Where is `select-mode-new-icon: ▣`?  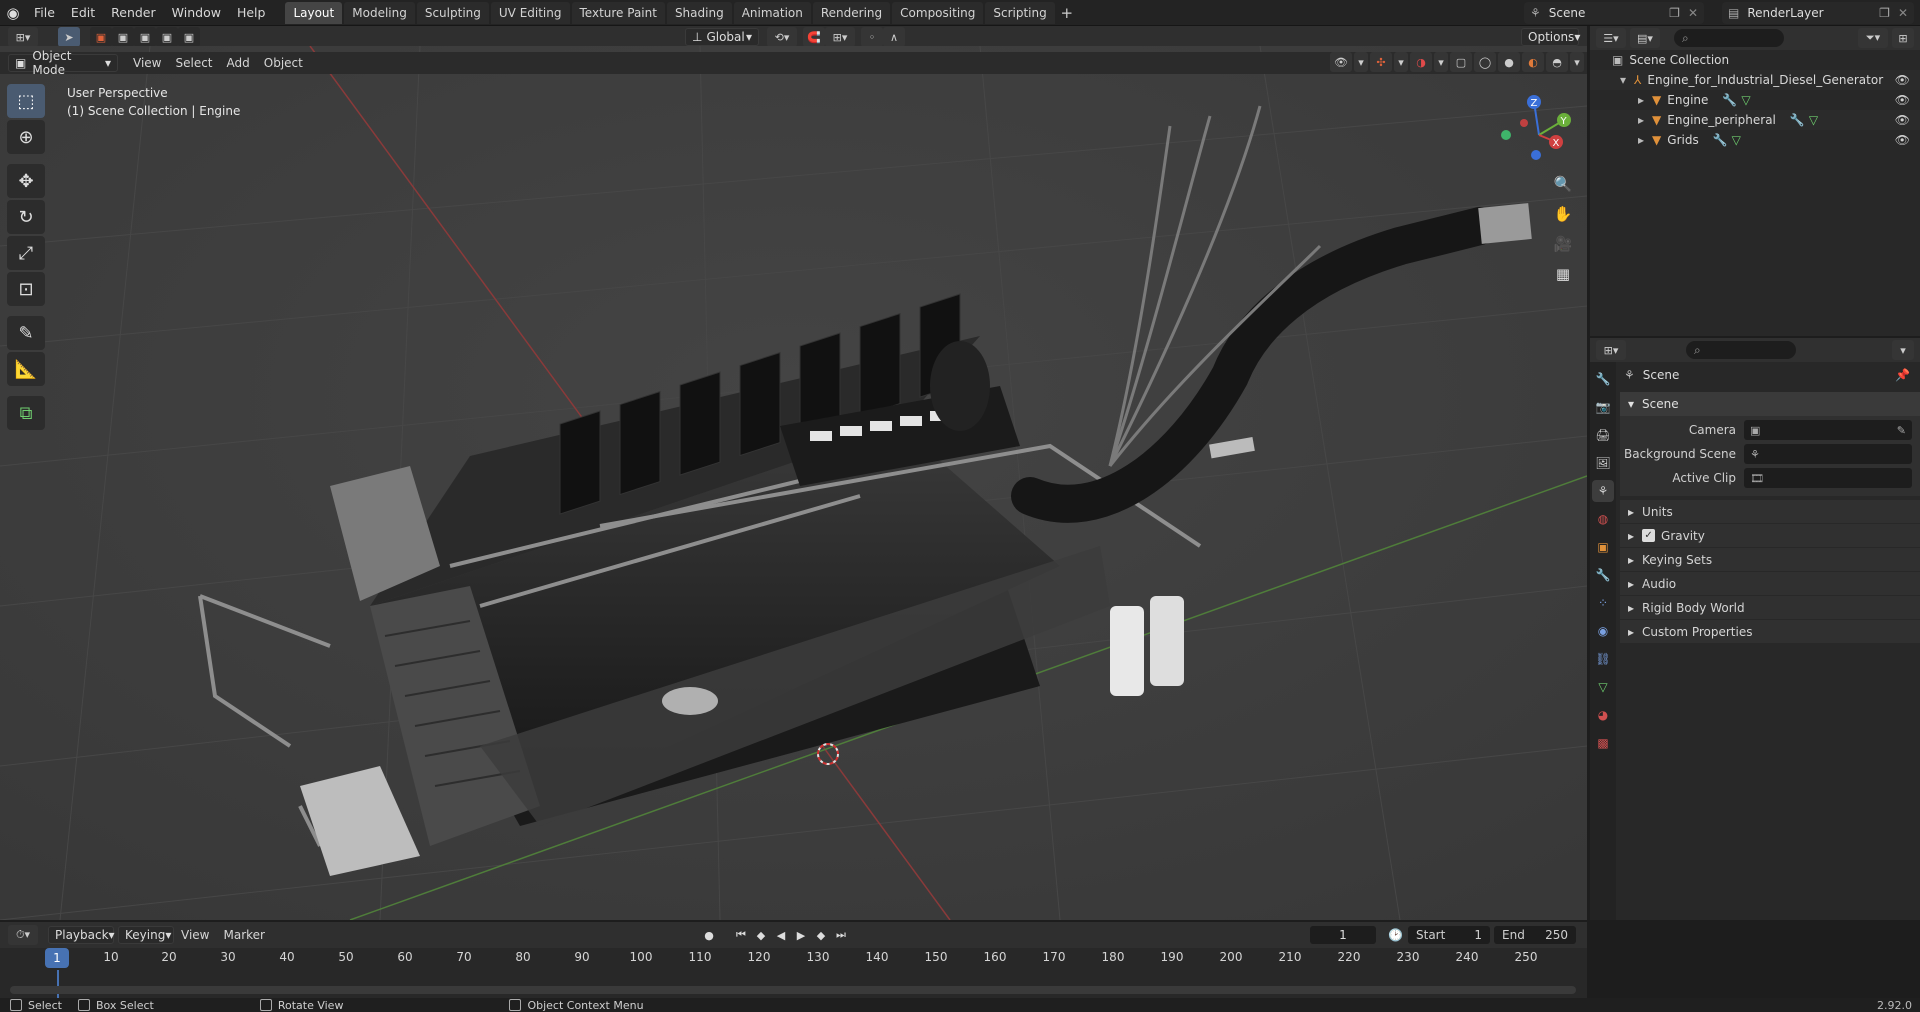 select-mode-new-icon: ▣ is located at coordinates (101, 37).